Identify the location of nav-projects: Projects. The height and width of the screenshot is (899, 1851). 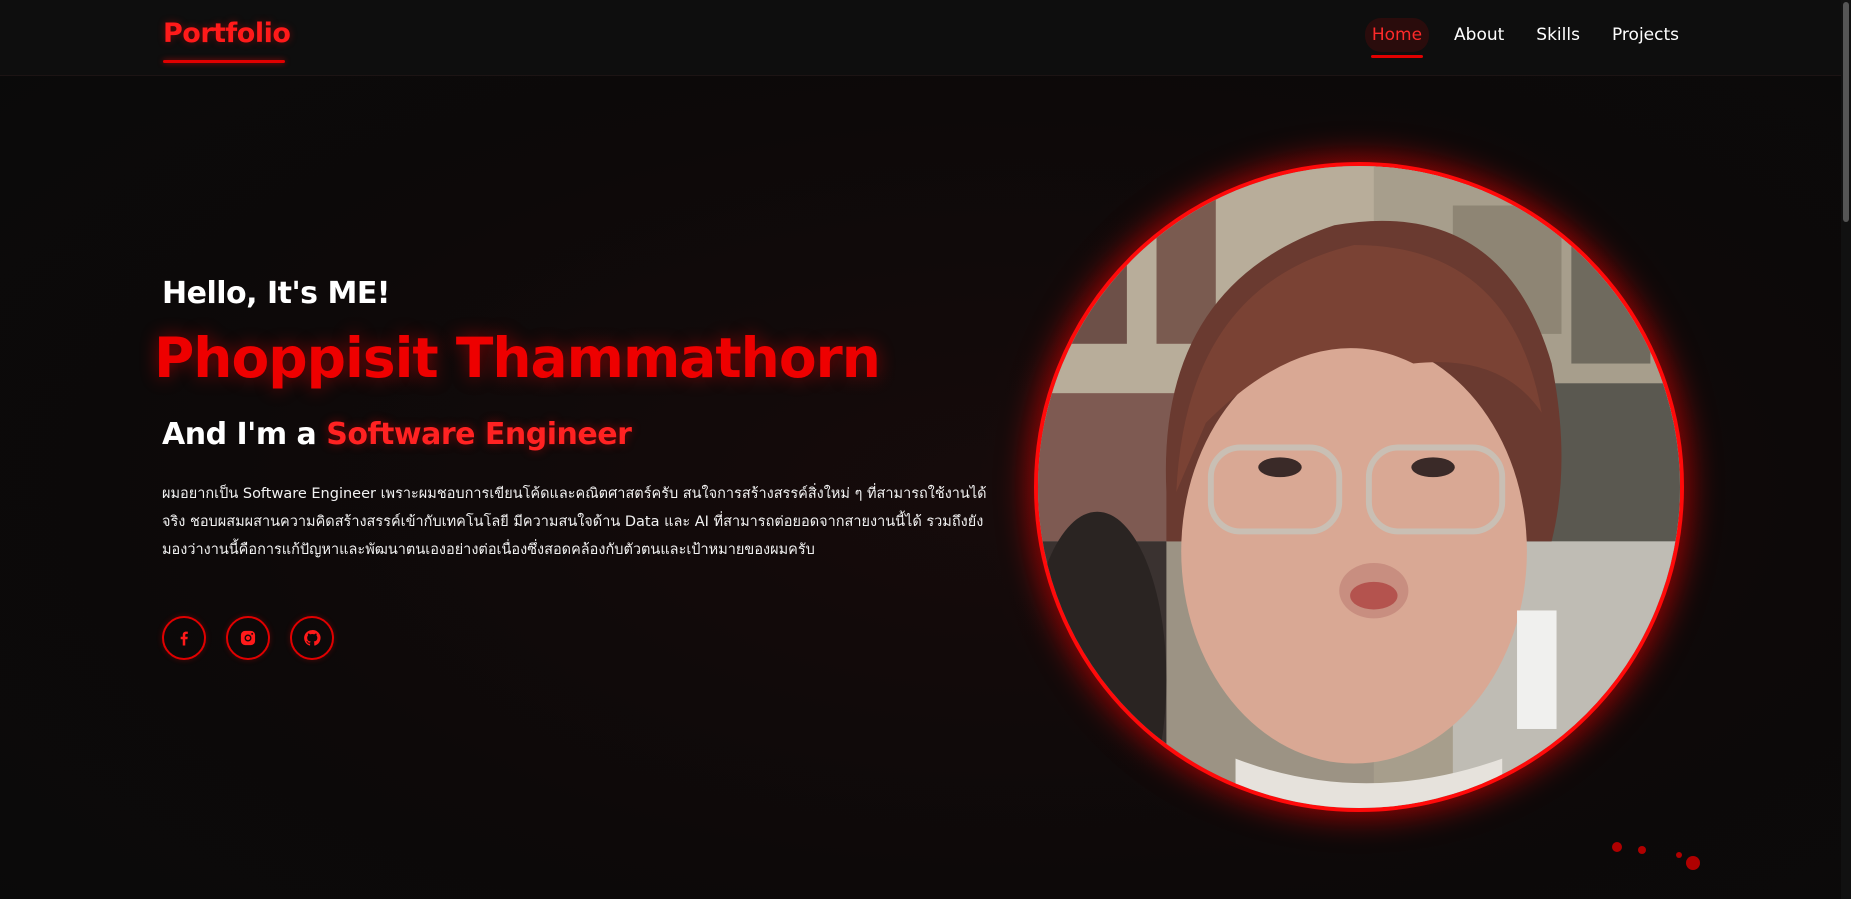
(1645, 35).